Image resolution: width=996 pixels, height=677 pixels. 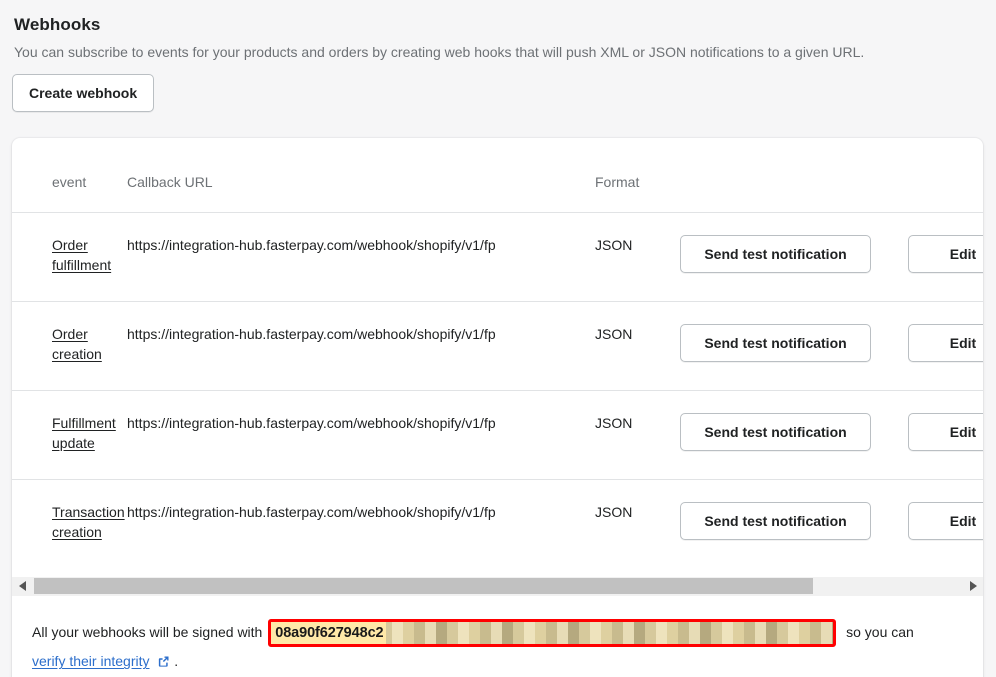 What do you see at coordinates (57, 24) in the screenshot?
I see `page-title: Webhooks` at bounding box center [57, 24].